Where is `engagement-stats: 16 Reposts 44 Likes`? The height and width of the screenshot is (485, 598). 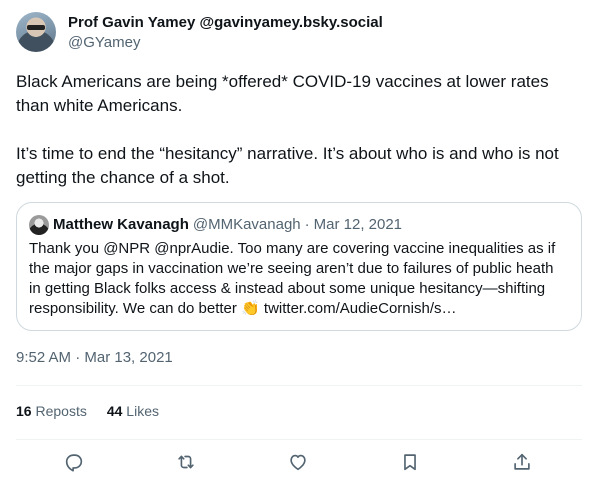 engagement-stats: 16 Reposts 44 Likes is located at coordinates (97, 411).